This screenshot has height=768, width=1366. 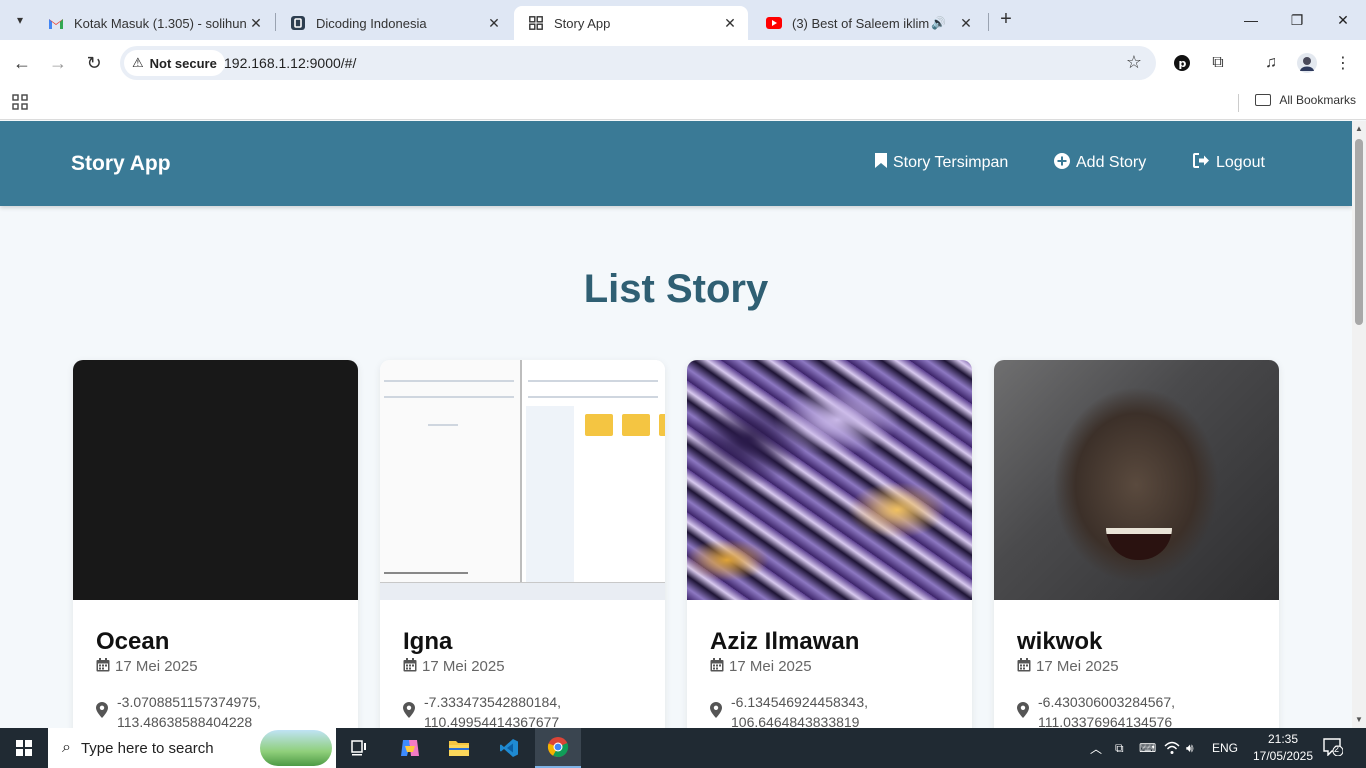 What do you see at coordinates (785, 641) in the screenshot?
I see `story-author: Aziz Ilmawan` at bounding box center [785, 641].